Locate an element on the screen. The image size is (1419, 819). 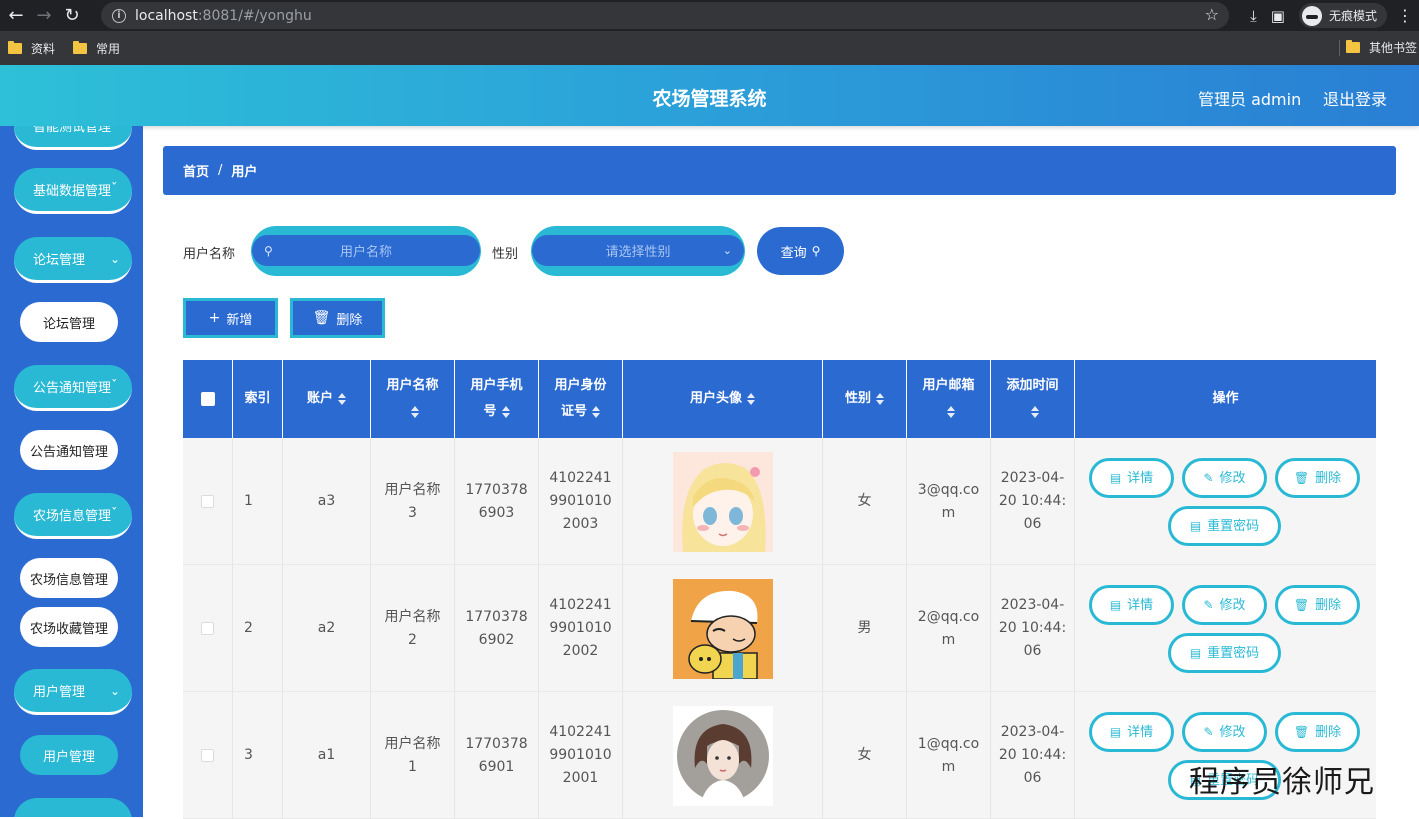
header-name: 用户名称 is located at coordinates (413, 399).